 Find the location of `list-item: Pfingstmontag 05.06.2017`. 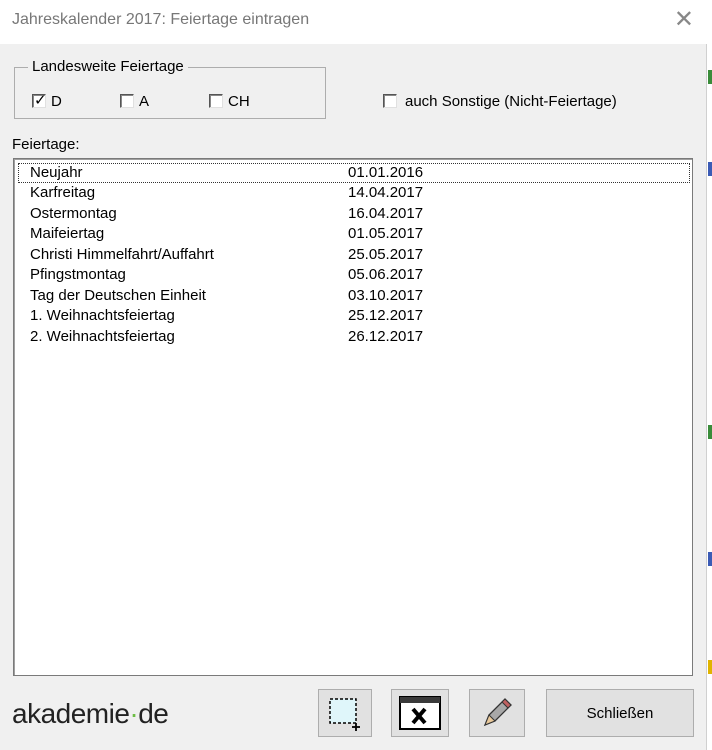

list-item: Pfingstmontag 05.06.2017 is located at coordinates (354, 275).